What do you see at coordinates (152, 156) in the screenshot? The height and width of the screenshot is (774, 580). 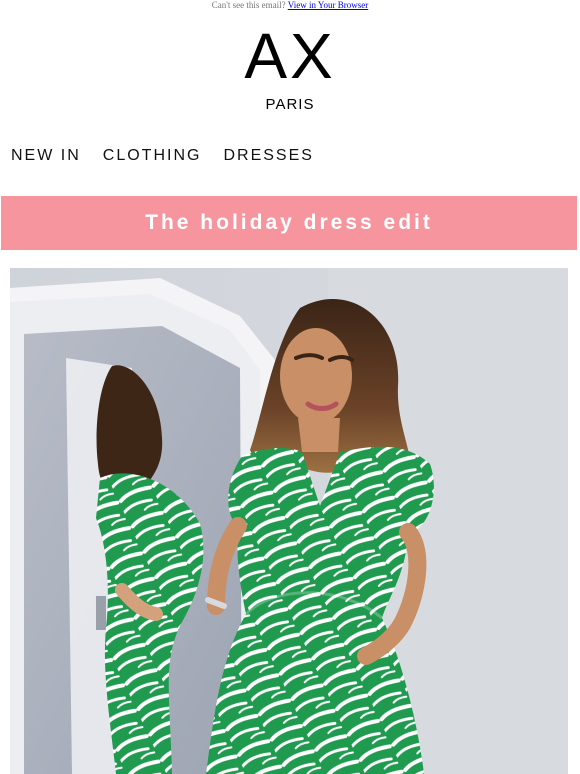 I see `nav-item-clothing: CLOTHING` at bounding box center [152, 156].